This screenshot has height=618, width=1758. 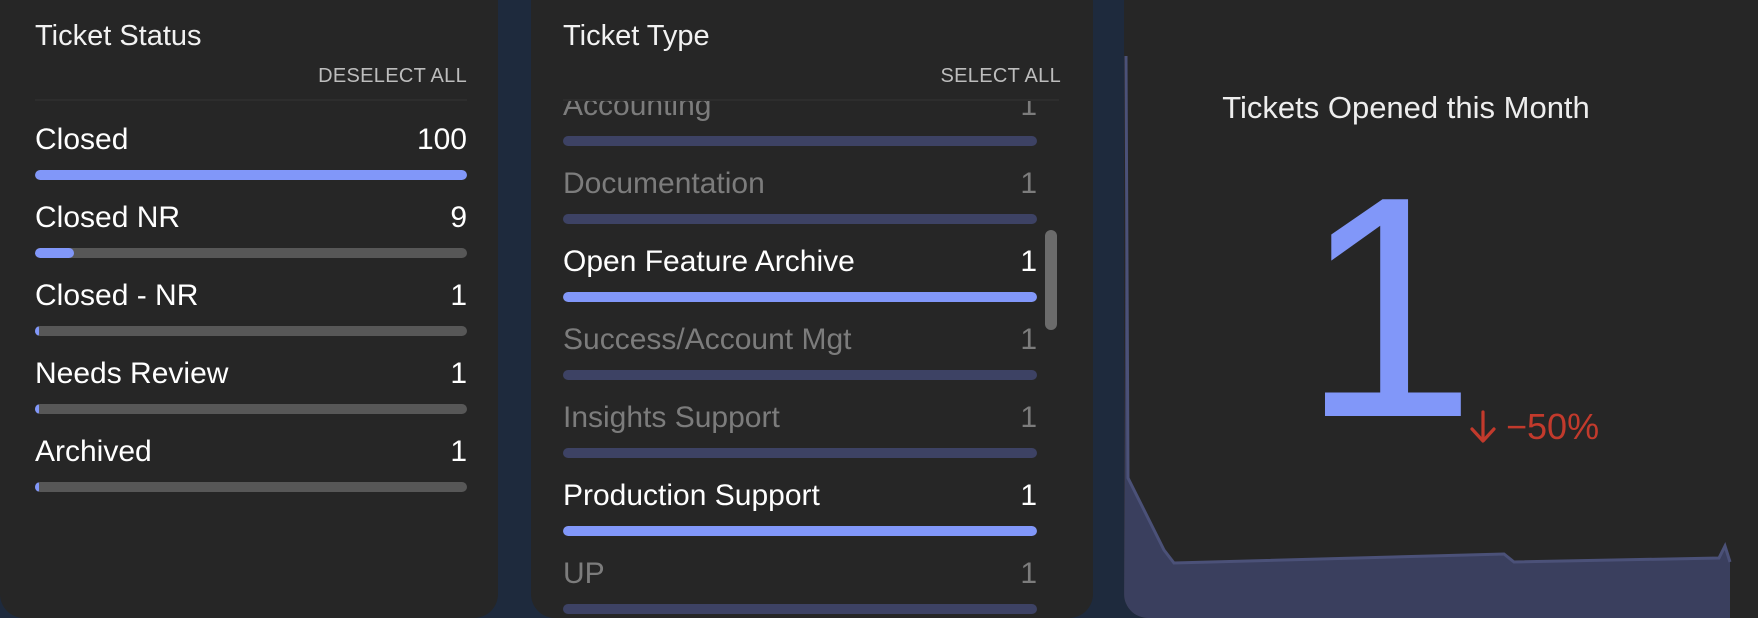 I want to click on type-item-label: Open Feature Archive, so click(x=709, y=261).